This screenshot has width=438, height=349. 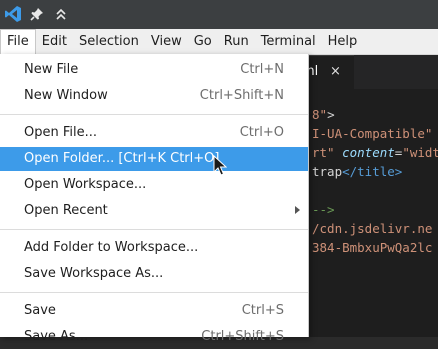 I want to click on code-token: 8", so click(x=320, y=114).